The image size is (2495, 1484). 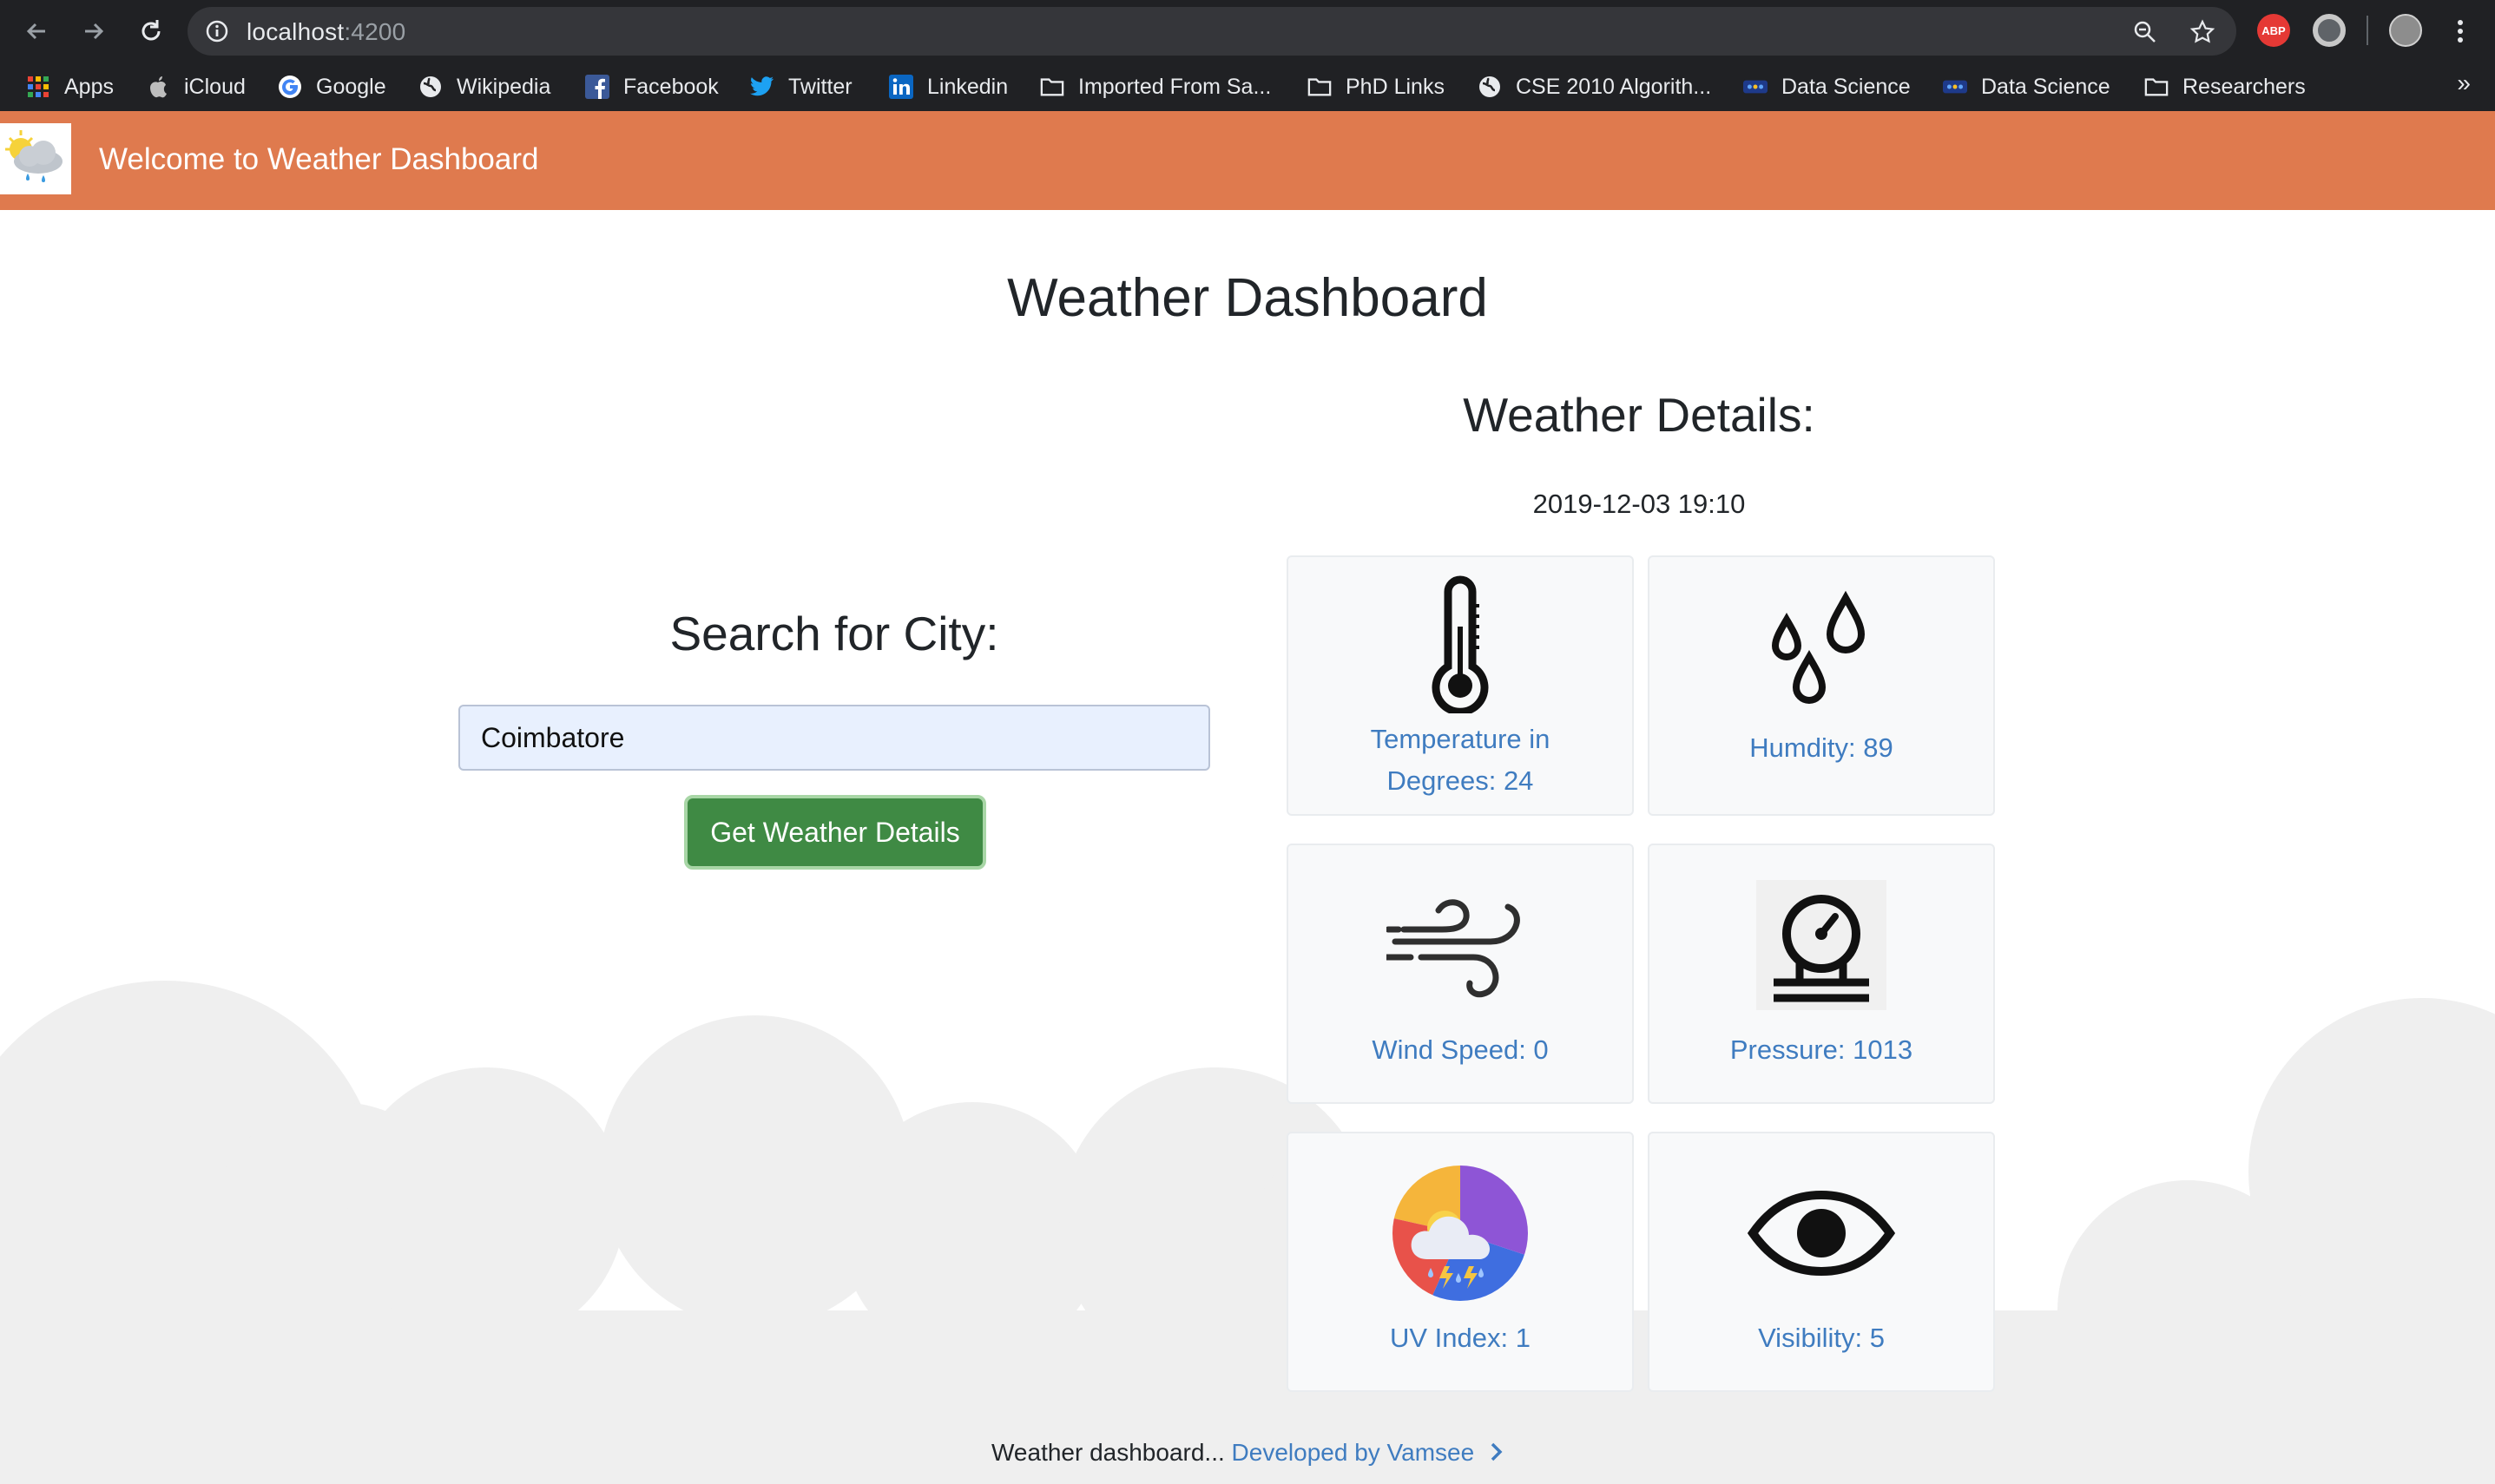 I want to click on visibility-label: Visibility: 5, so click(x=1821, y=1338).